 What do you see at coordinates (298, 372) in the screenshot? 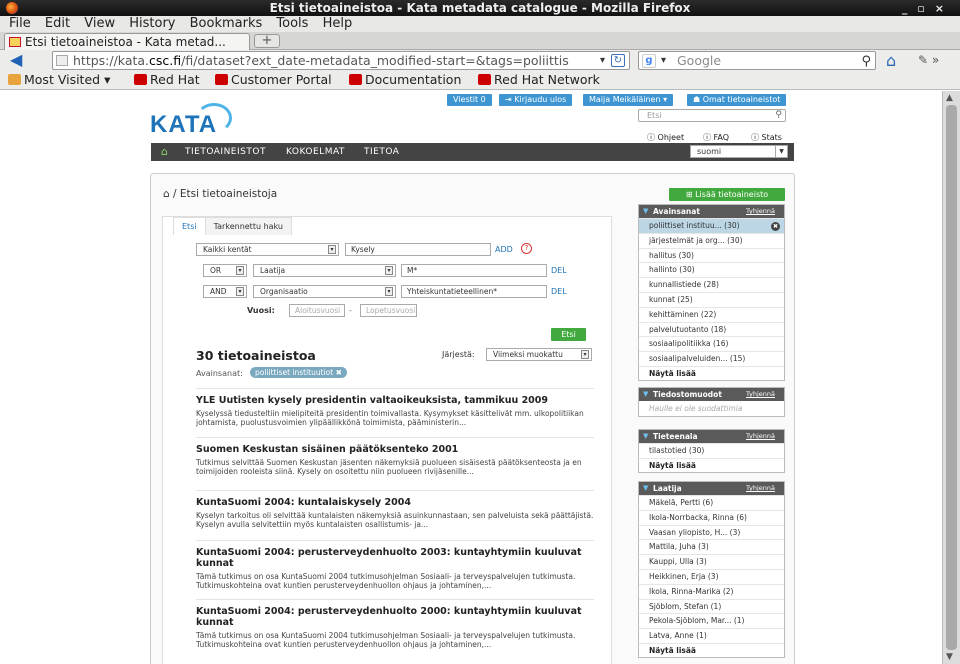
I see `active-filter-pill: poliittiset instituutiot ✖` at bounding box center [298, 372].